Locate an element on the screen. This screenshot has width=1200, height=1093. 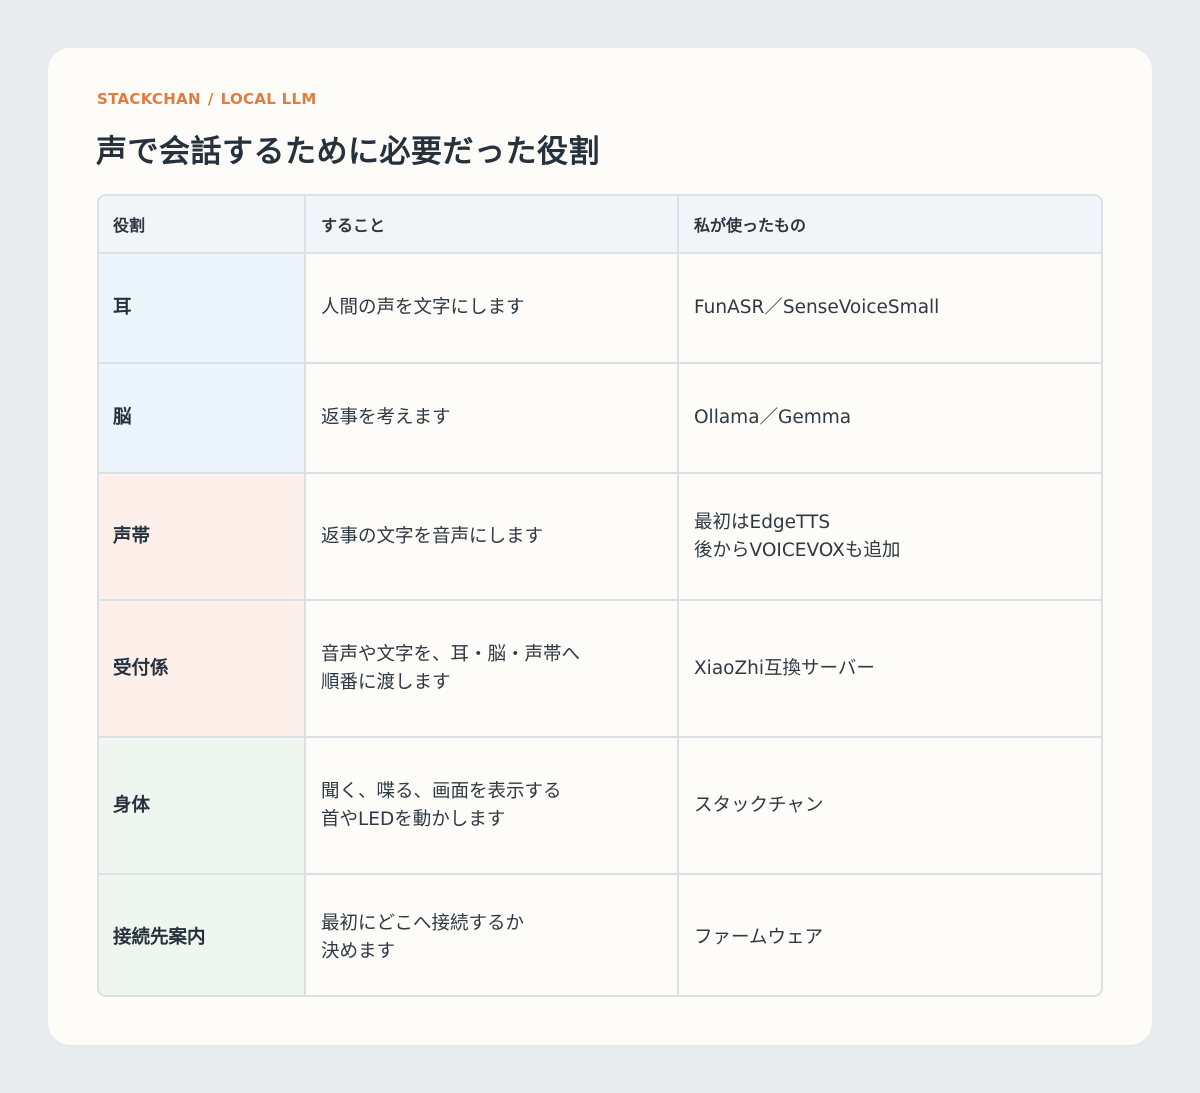
table-row: 接続先案内 最初にどこへ接続するか 決めます ファームウェア is located at coordinates (600, 934).